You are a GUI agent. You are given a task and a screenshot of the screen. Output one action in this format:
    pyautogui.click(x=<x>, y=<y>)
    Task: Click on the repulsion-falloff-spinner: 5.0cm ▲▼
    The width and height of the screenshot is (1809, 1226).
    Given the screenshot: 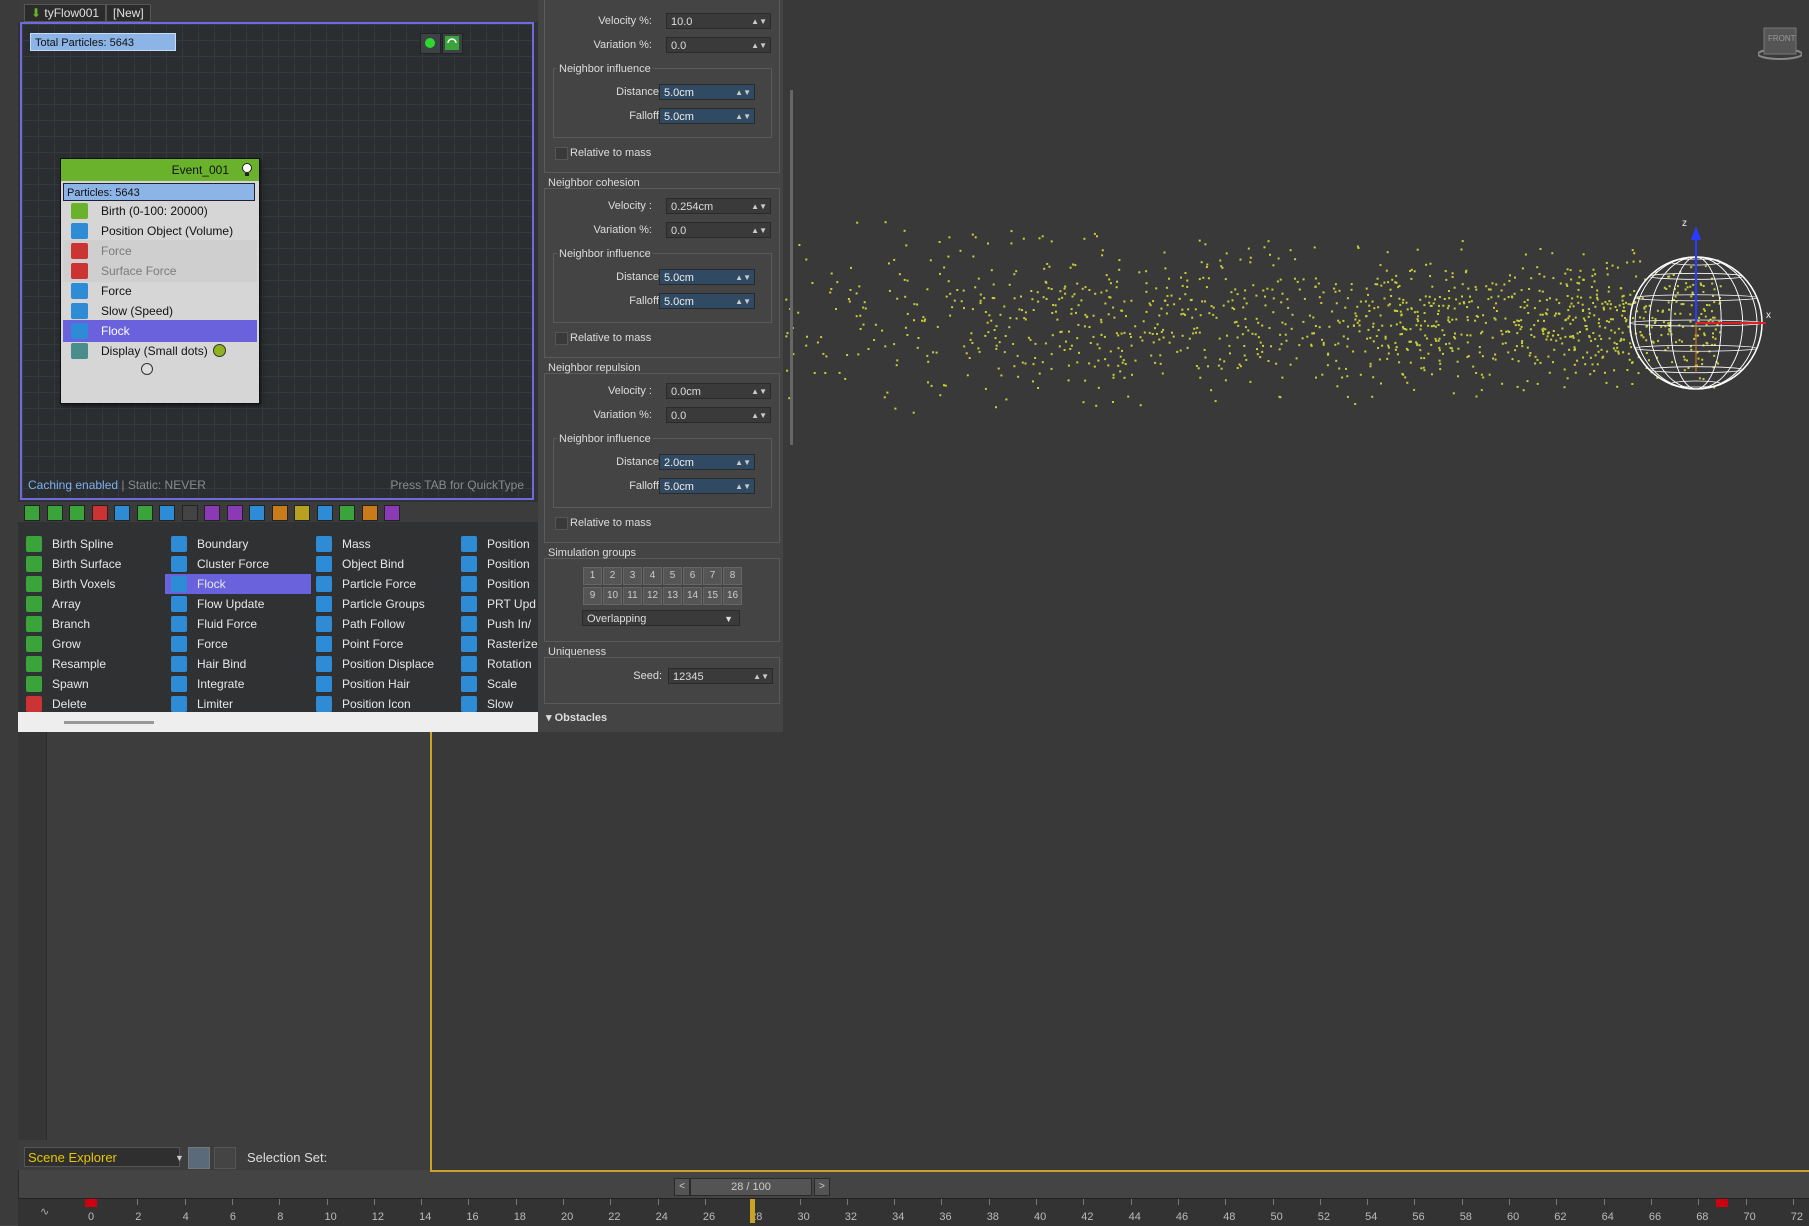 What is the action you would take?
    pyautogui.click(x=707, y=486)
    